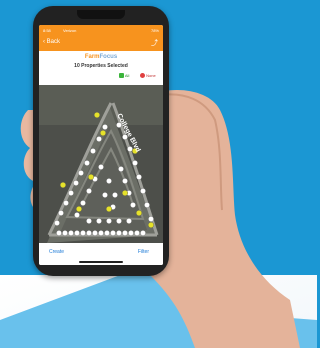 This screenshot has height=348, width=320. Describe the element at coordinates (154, 30) in the screenshot. I see `status-battery: 78%` at that location.